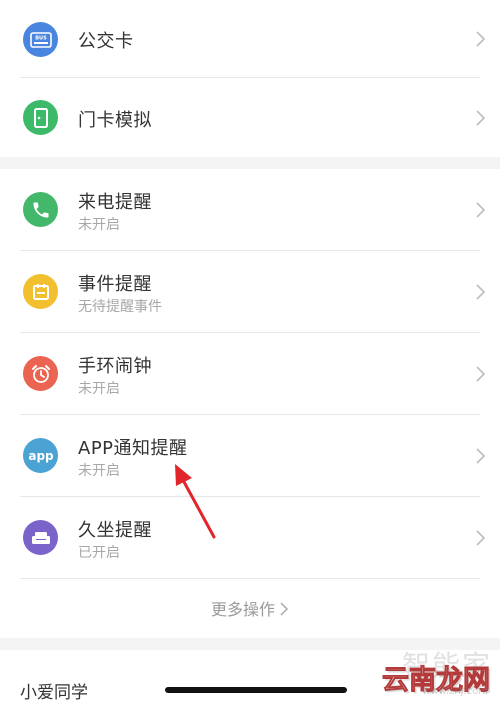 The image size is (500, 703). Describe the element at coordinates (120, 307) in the screenshot. I see `event-reminder-status: 无待提醒事件` at that location.